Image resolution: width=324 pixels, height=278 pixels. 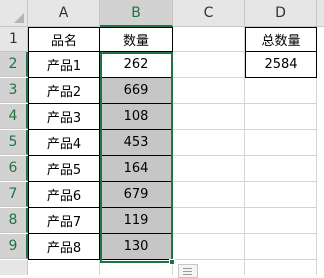 What do you see at coordinates (281, 143) in the screenshot?
I see `cell-d5` at bounding box center [281, 143].